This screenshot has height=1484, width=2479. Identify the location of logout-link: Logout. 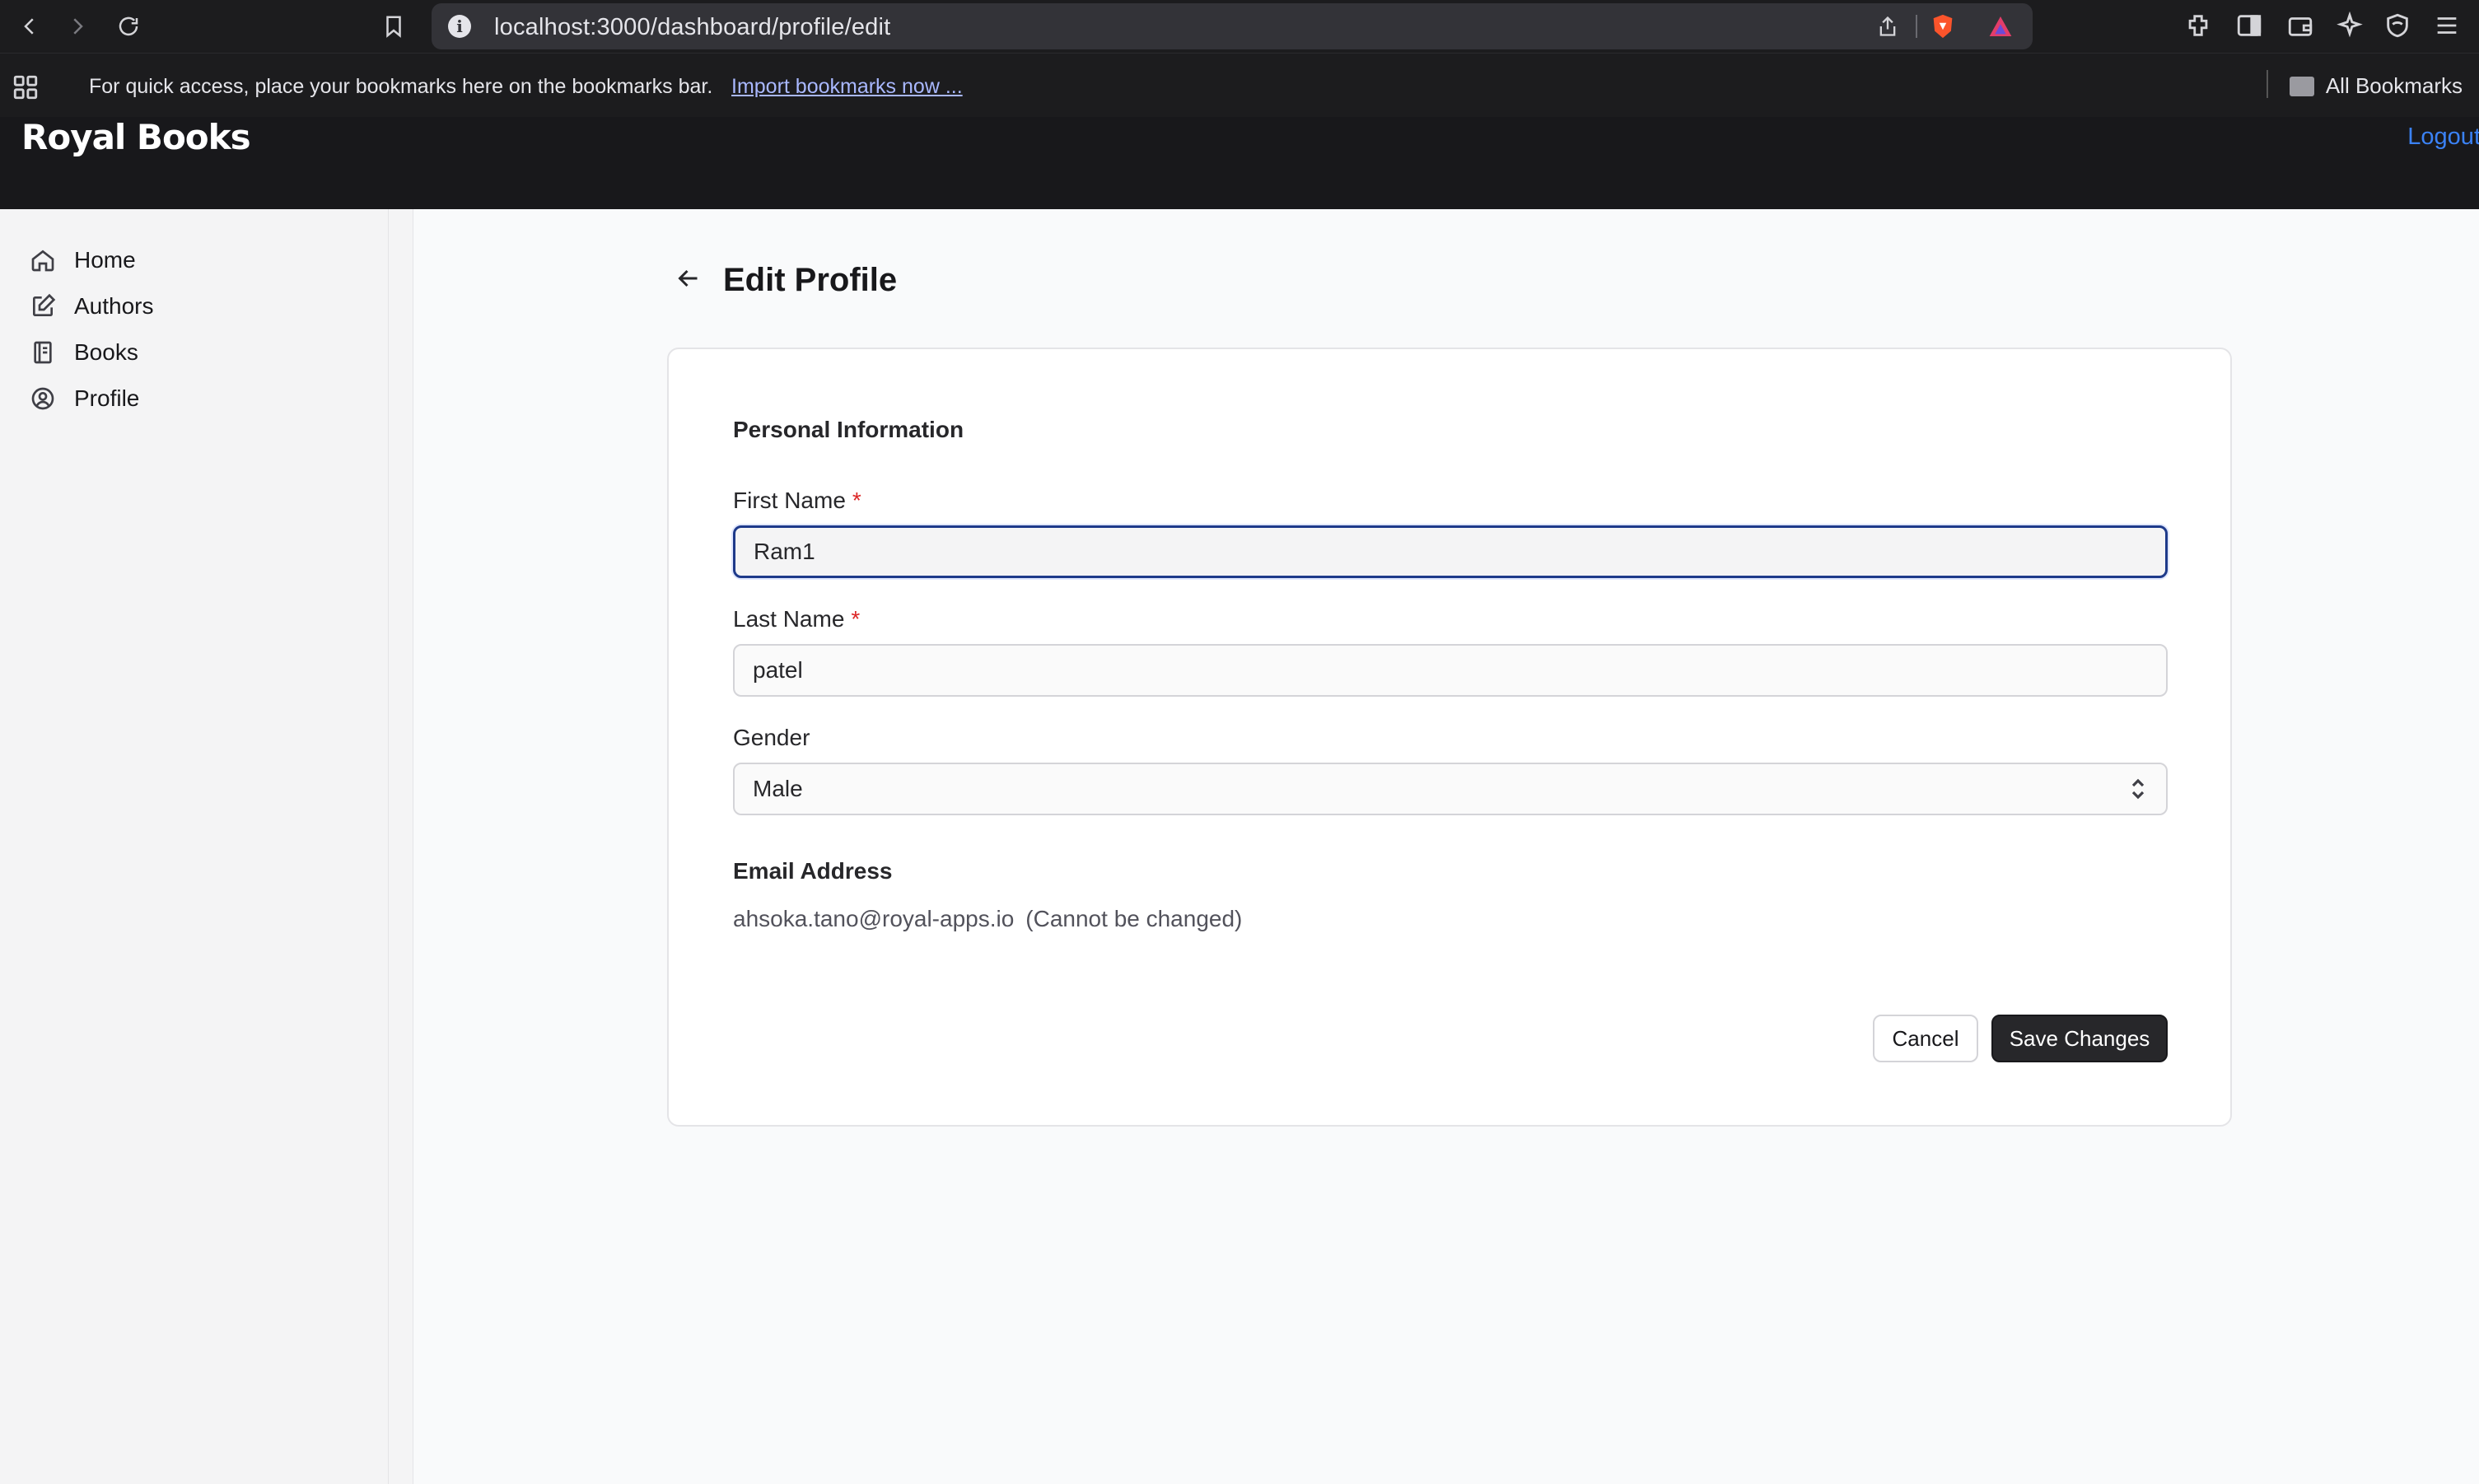
(2443, 137).